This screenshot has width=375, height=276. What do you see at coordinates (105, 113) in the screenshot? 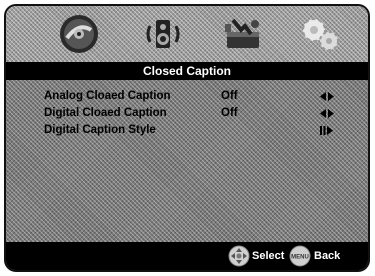
I see `menu-item-label: Digital Cloaed Caption` at bounding box center [105, 113].